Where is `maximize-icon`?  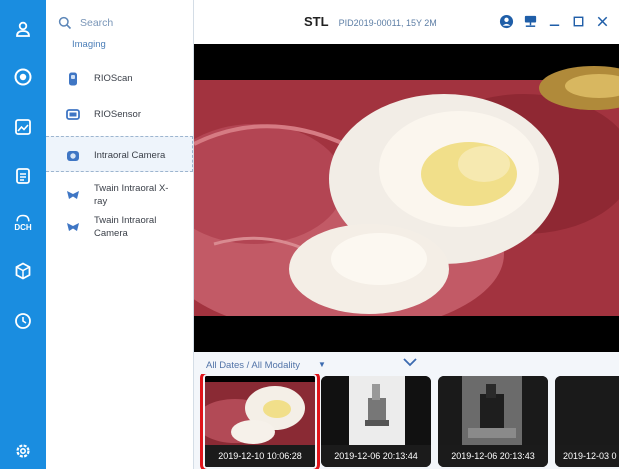
maximize-icon is located at coordinates (578, 21).